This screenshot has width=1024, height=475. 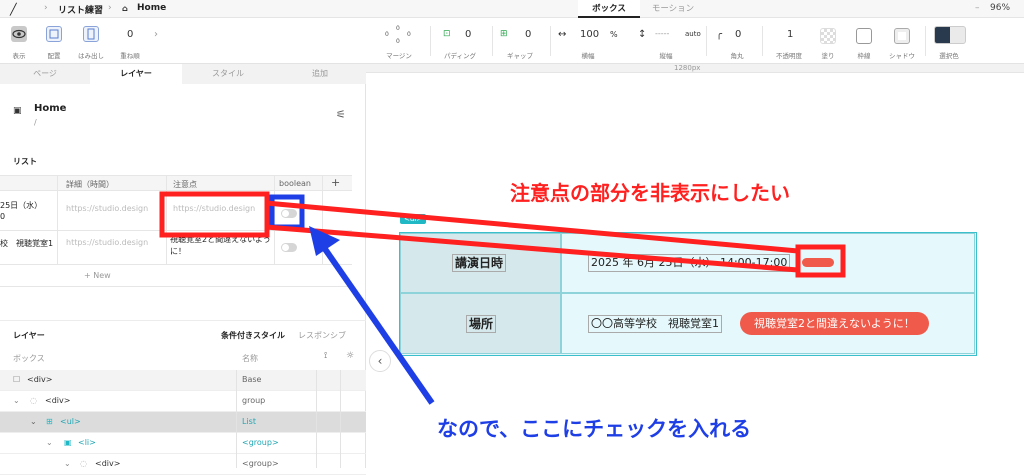 I want to click on eye-icon, so click(x=19, y=34).